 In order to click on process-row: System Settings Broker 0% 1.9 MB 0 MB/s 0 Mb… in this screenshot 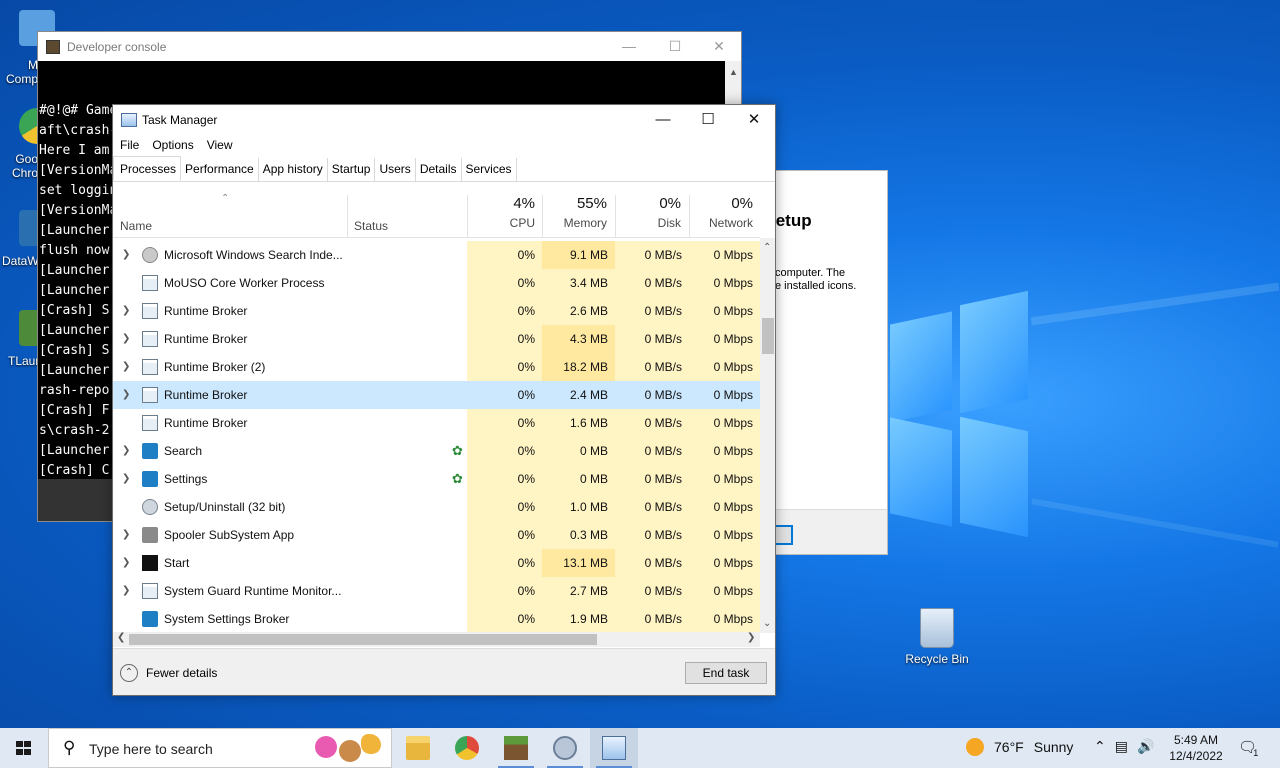, I will do `click(436, 619)`.